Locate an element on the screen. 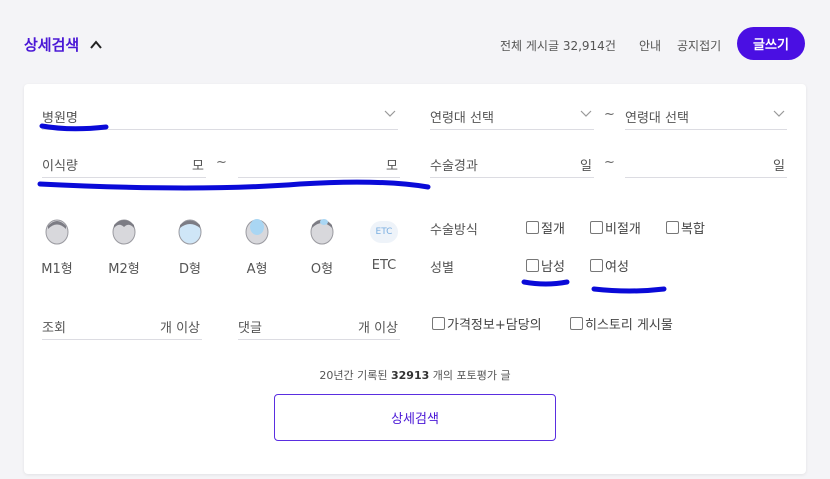 The height and width of the screenshot is (479, 830). etc-icon: ETC is located at coordinates (384, 232).